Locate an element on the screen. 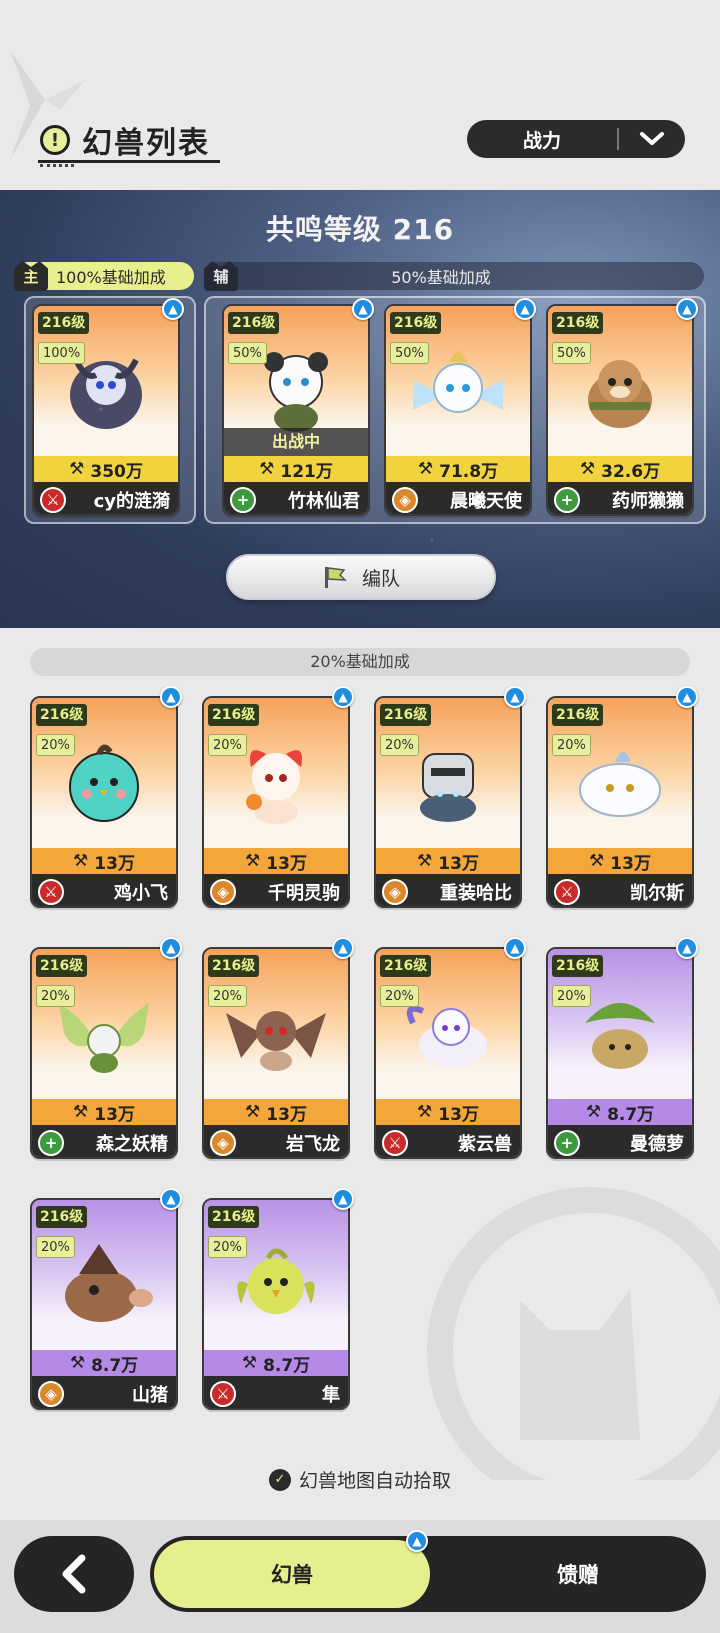 The image size is (720, 1633). beast-card: 216级 20% ⚒ 13万 + 森之妖精 is located at coordinates (104, 1053).